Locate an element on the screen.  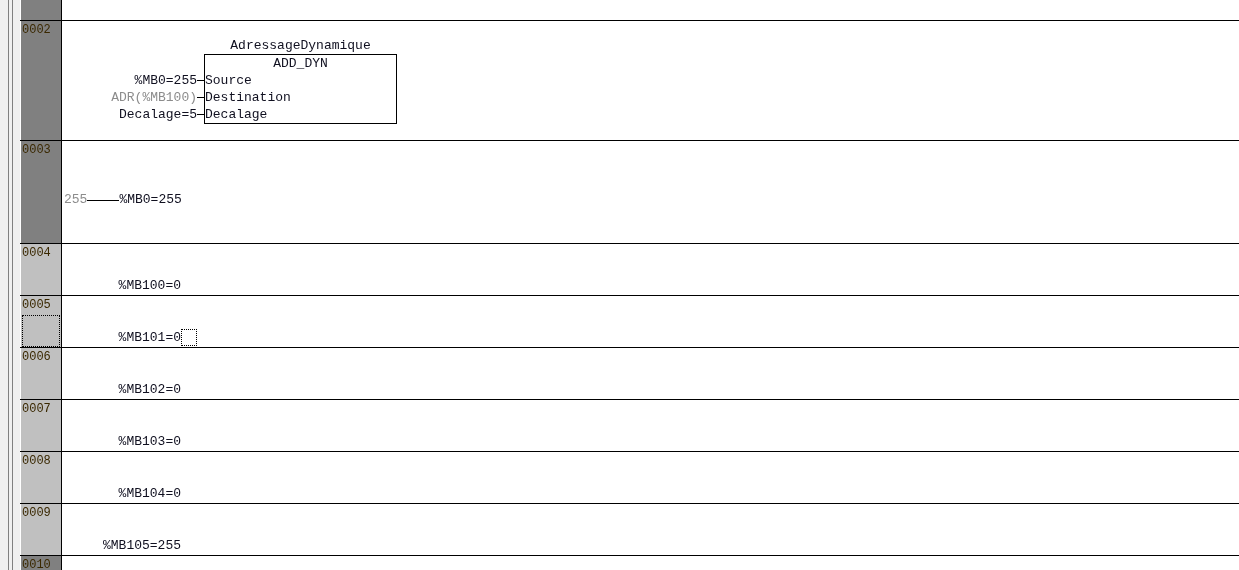
network-number: 0002 is located at coordinates (36, 29).